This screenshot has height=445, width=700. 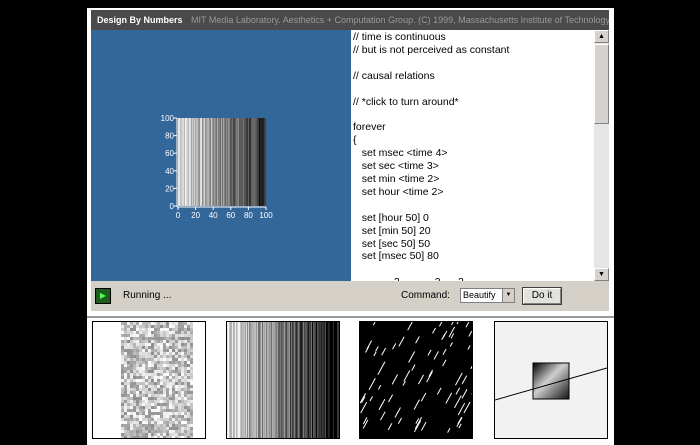 I want to click on scroll-down-icon: ▼, so click(x=601, y=274).